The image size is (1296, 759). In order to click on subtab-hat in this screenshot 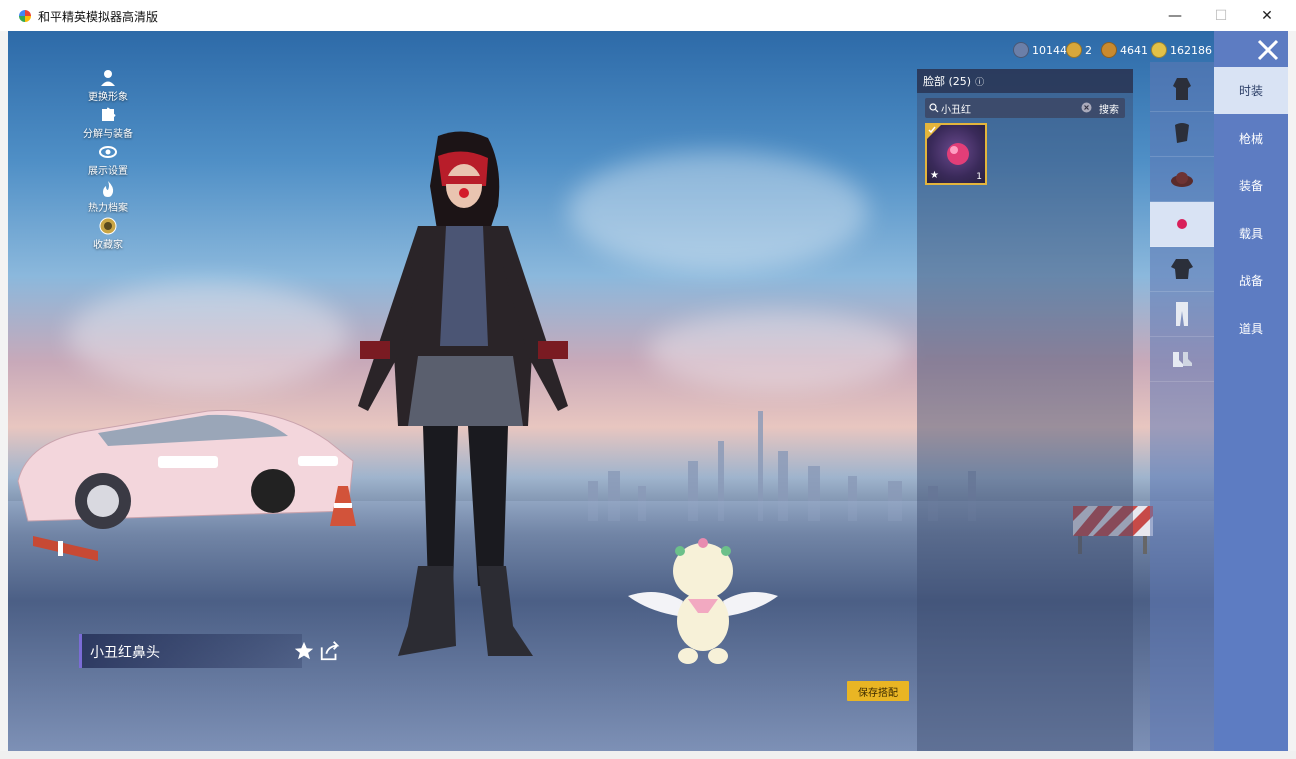, I will do `click(1182, 179)`.